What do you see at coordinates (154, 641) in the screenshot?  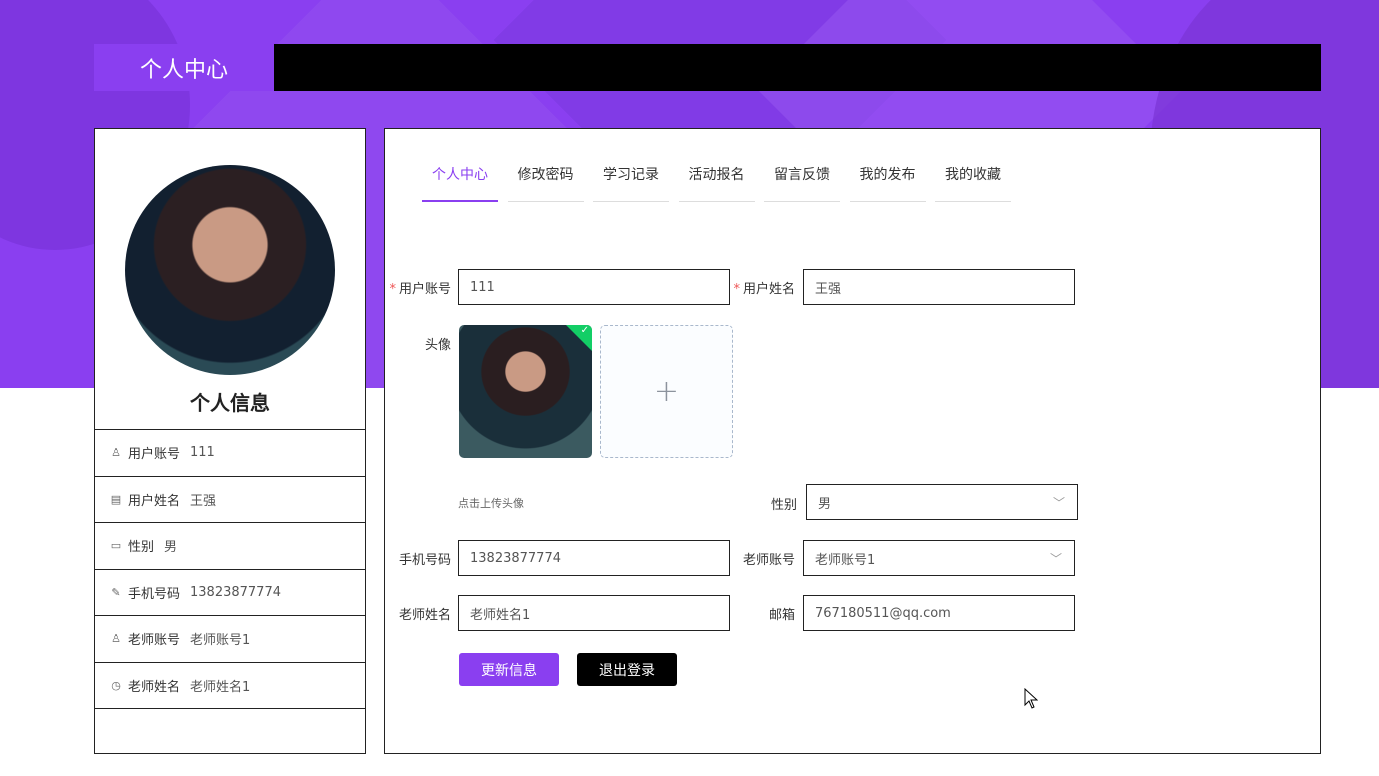 I see `info-label: 老师账号` at bounding box center [154, 641].